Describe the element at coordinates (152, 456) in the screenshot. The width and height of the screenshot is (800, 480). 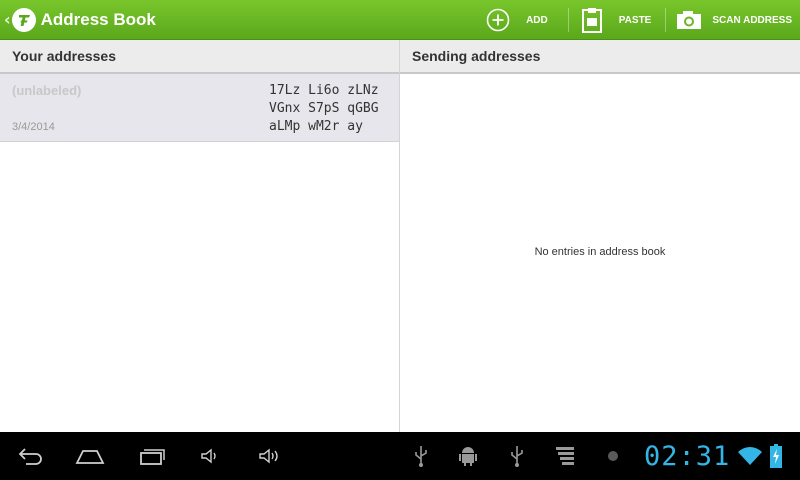
I see `recent-apps-icon` at that location.